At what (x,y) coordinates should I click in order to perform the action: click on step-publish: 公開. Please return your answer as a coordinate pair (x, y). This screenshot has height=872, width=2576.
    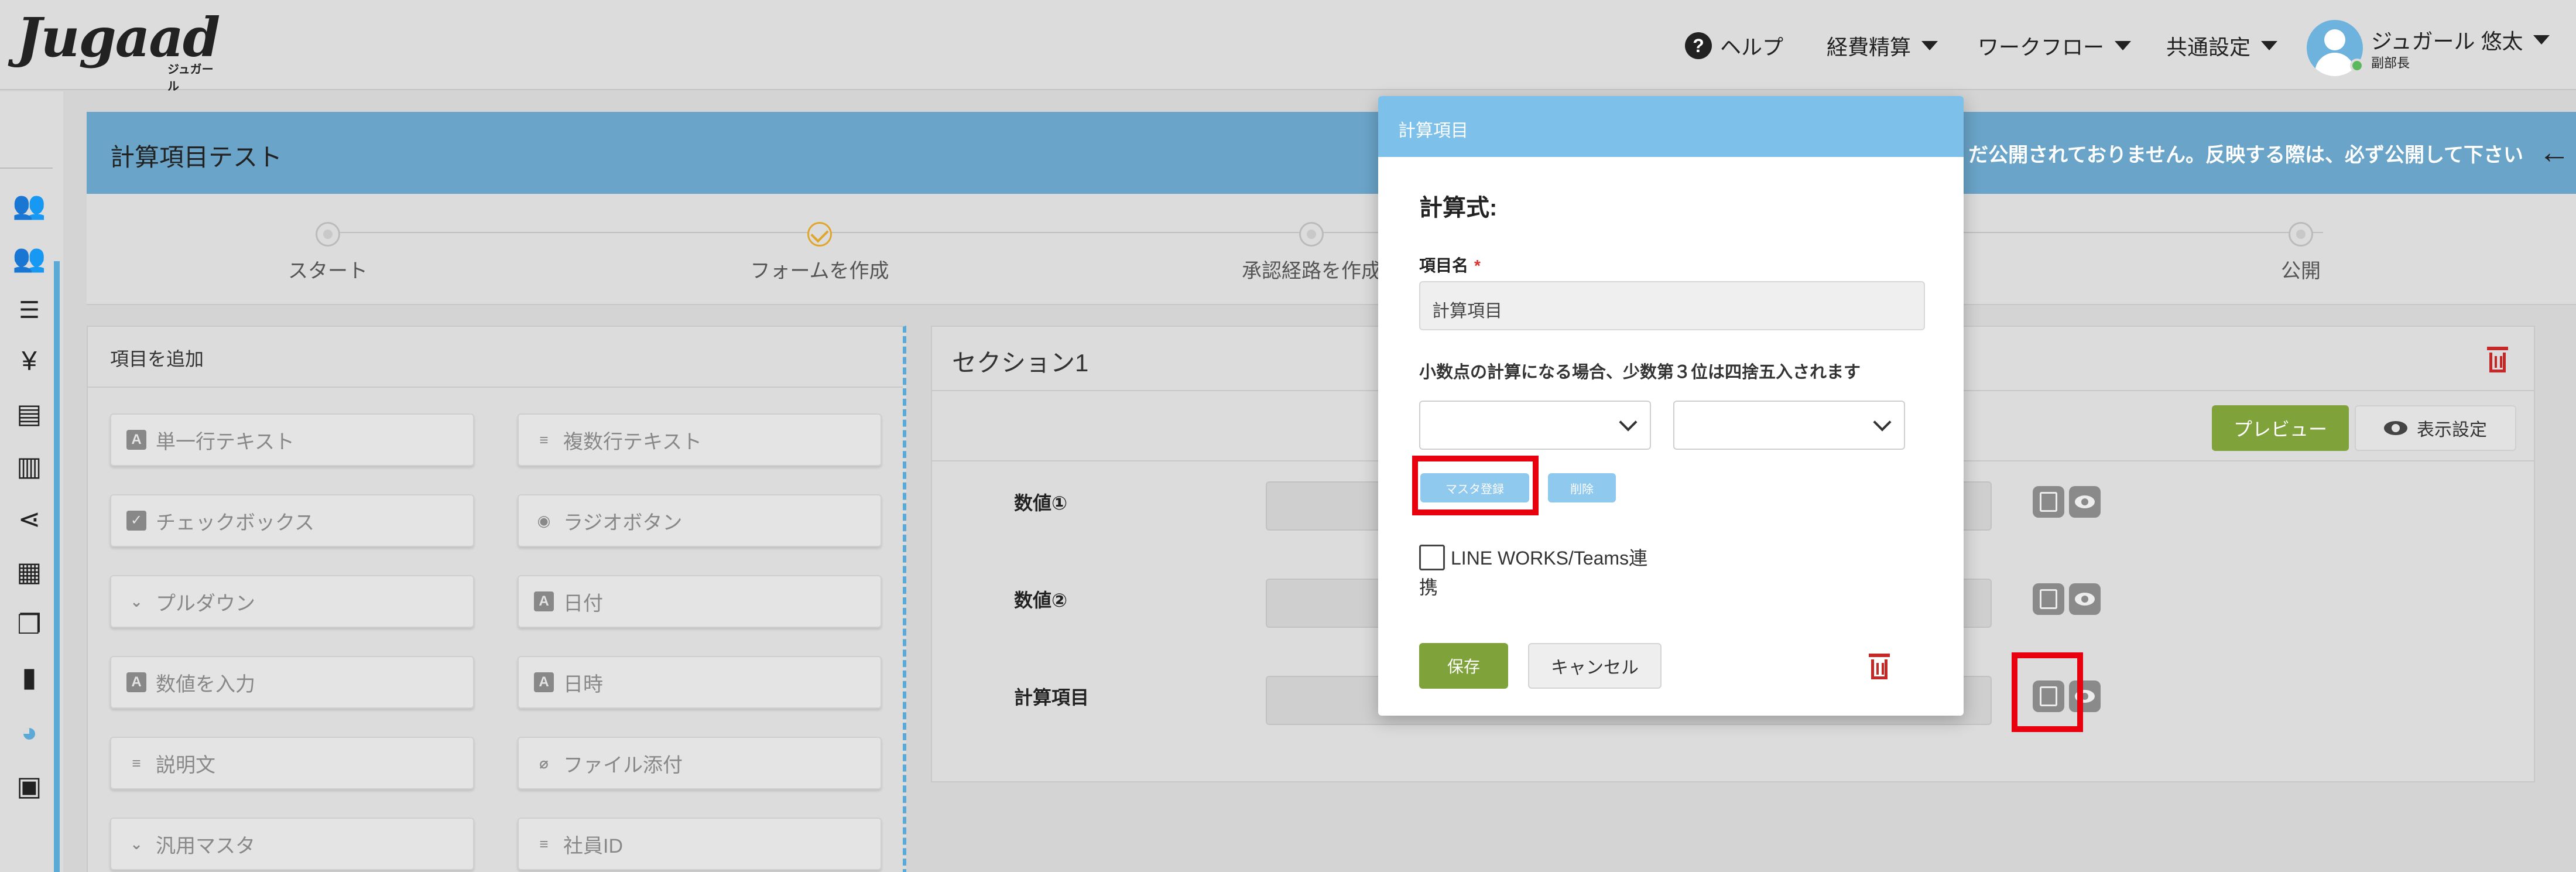
    Looking at the image, I should click on (2301, 249).